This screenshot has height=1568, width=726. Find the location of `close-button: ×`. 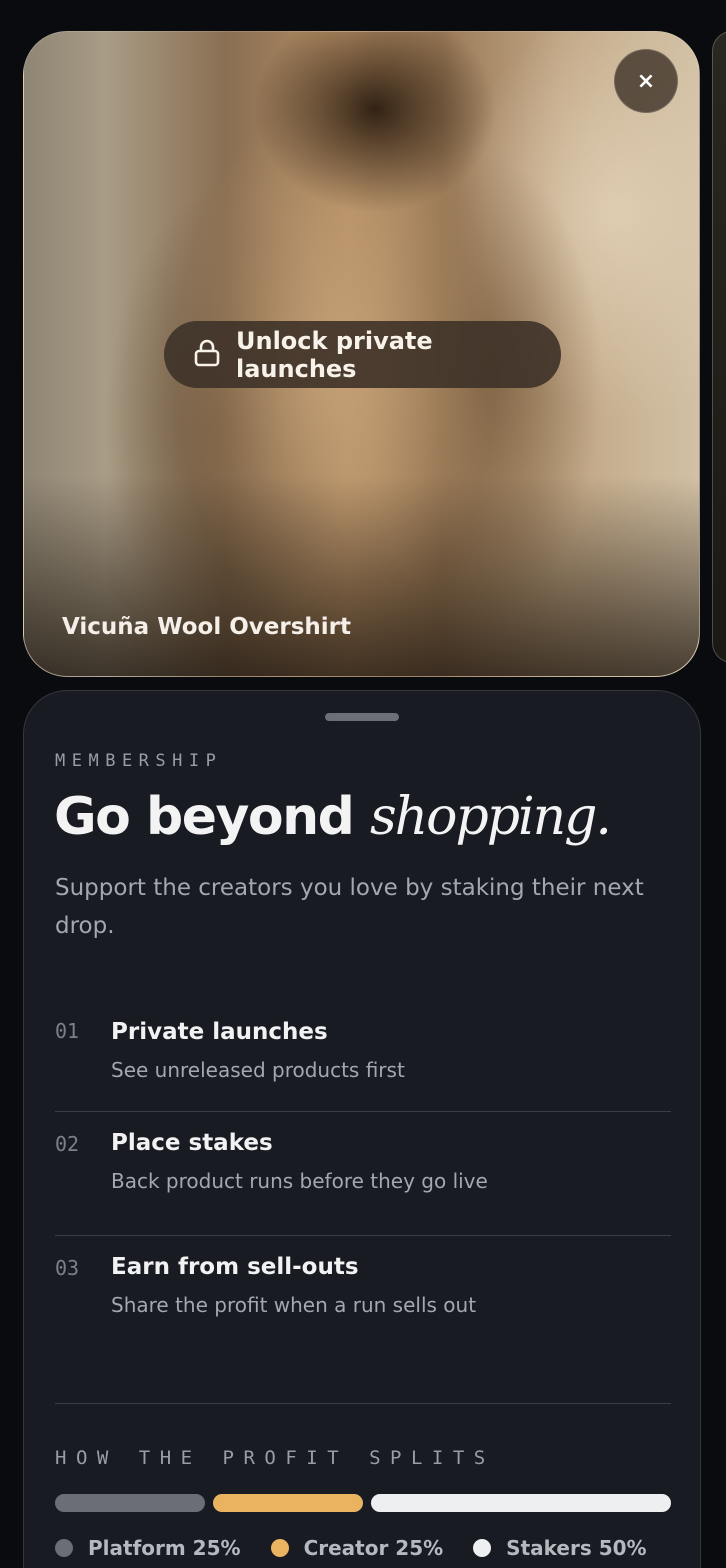

close-button: × is located at coordinates (646, 81).